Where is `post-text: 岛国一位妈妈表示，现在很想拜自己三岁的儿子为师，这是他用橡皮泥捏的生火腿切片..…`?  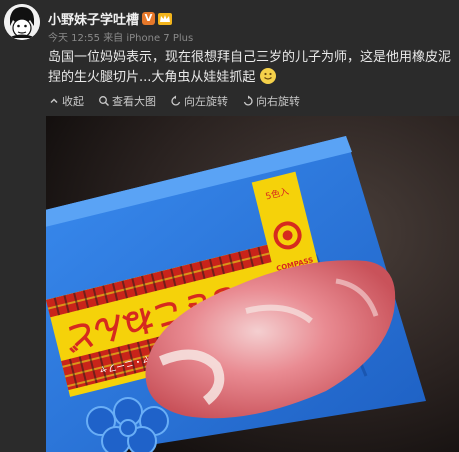
post-text: 岛国一位妈妈表示，现在很想拜自己三岁的儿子为师，这是他用橡皮泥捏的生火腿切片..… is located at coordinates (250, 67).